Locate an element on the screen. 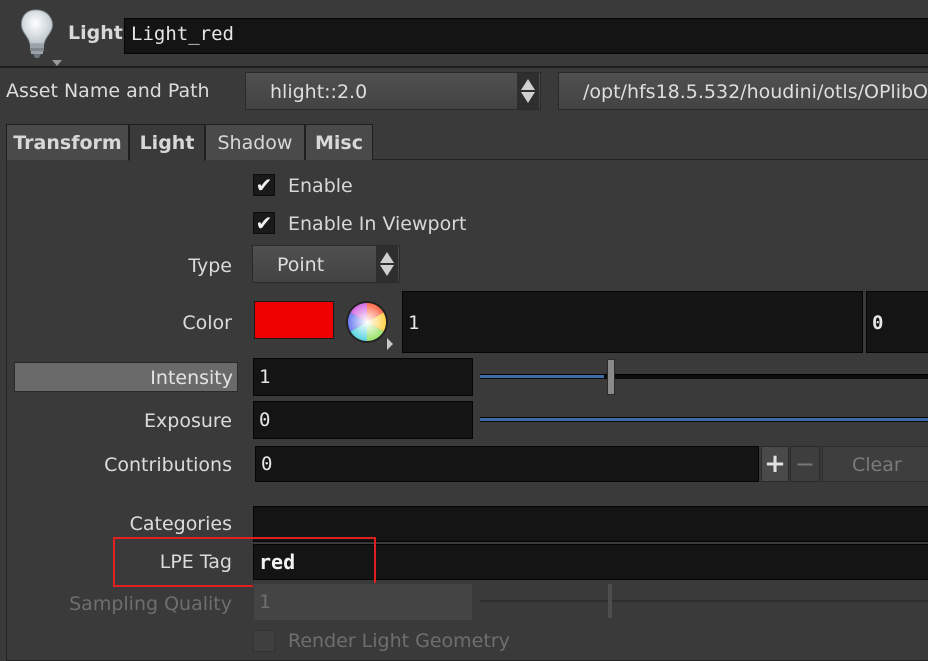 Image resolution: width=928 pixels, height=661 pixels. intensity-field: 1 is located at coordinates (363, 377).